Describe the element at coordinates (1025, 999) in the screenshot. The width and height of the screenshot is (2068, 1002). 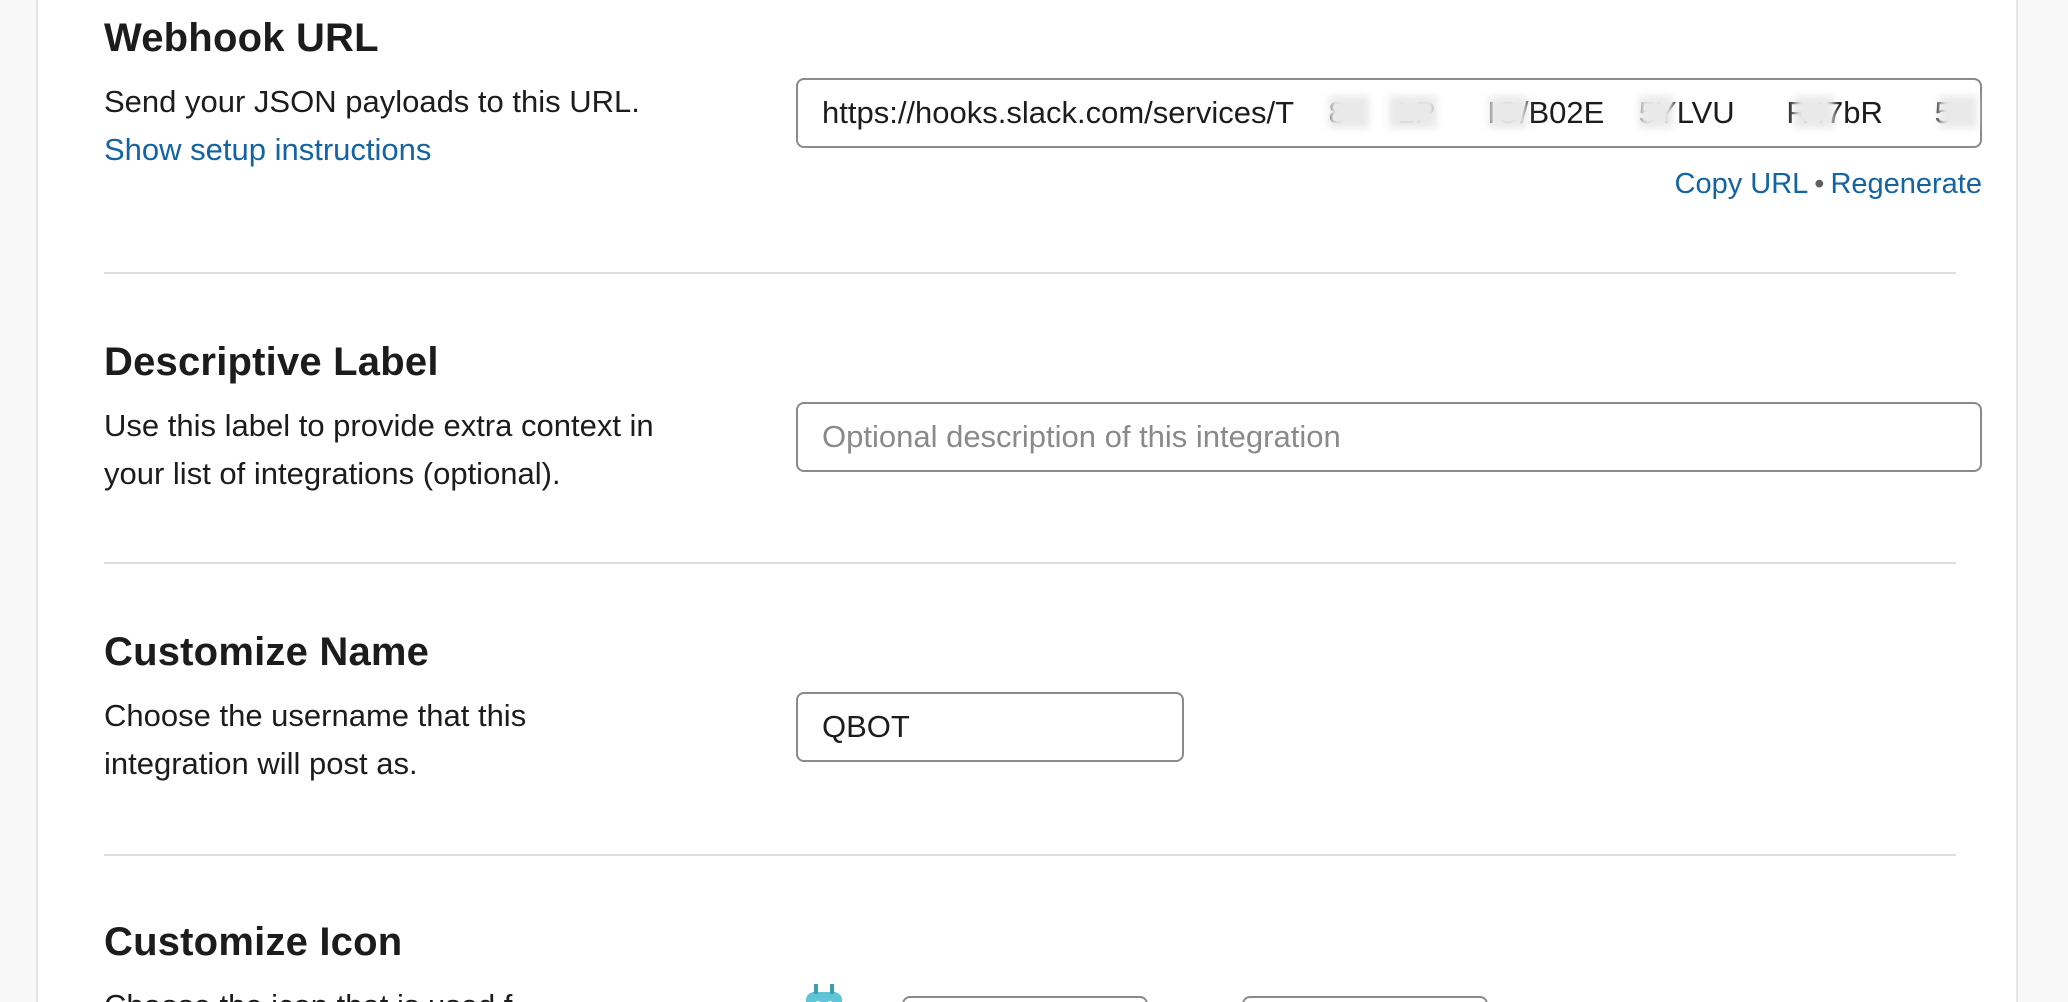
I see `upload-image-option` at that location.